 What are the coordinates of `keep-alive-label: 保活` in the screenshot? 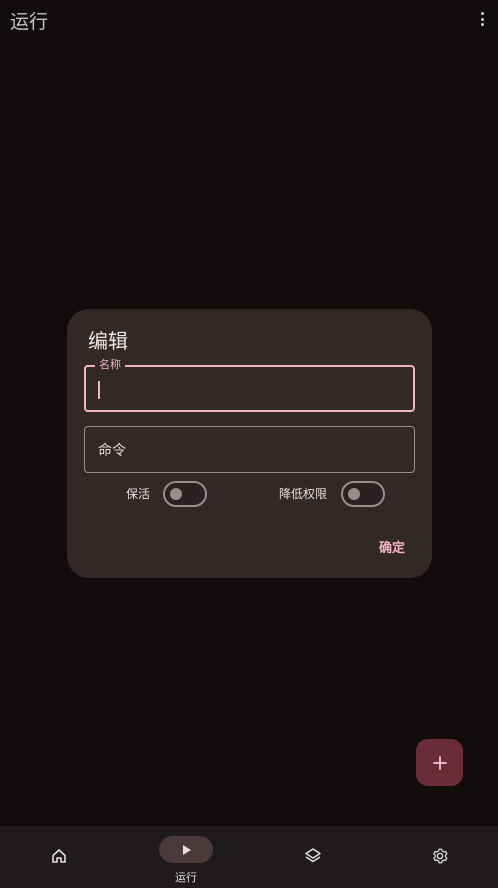 It's located at (138, 494).